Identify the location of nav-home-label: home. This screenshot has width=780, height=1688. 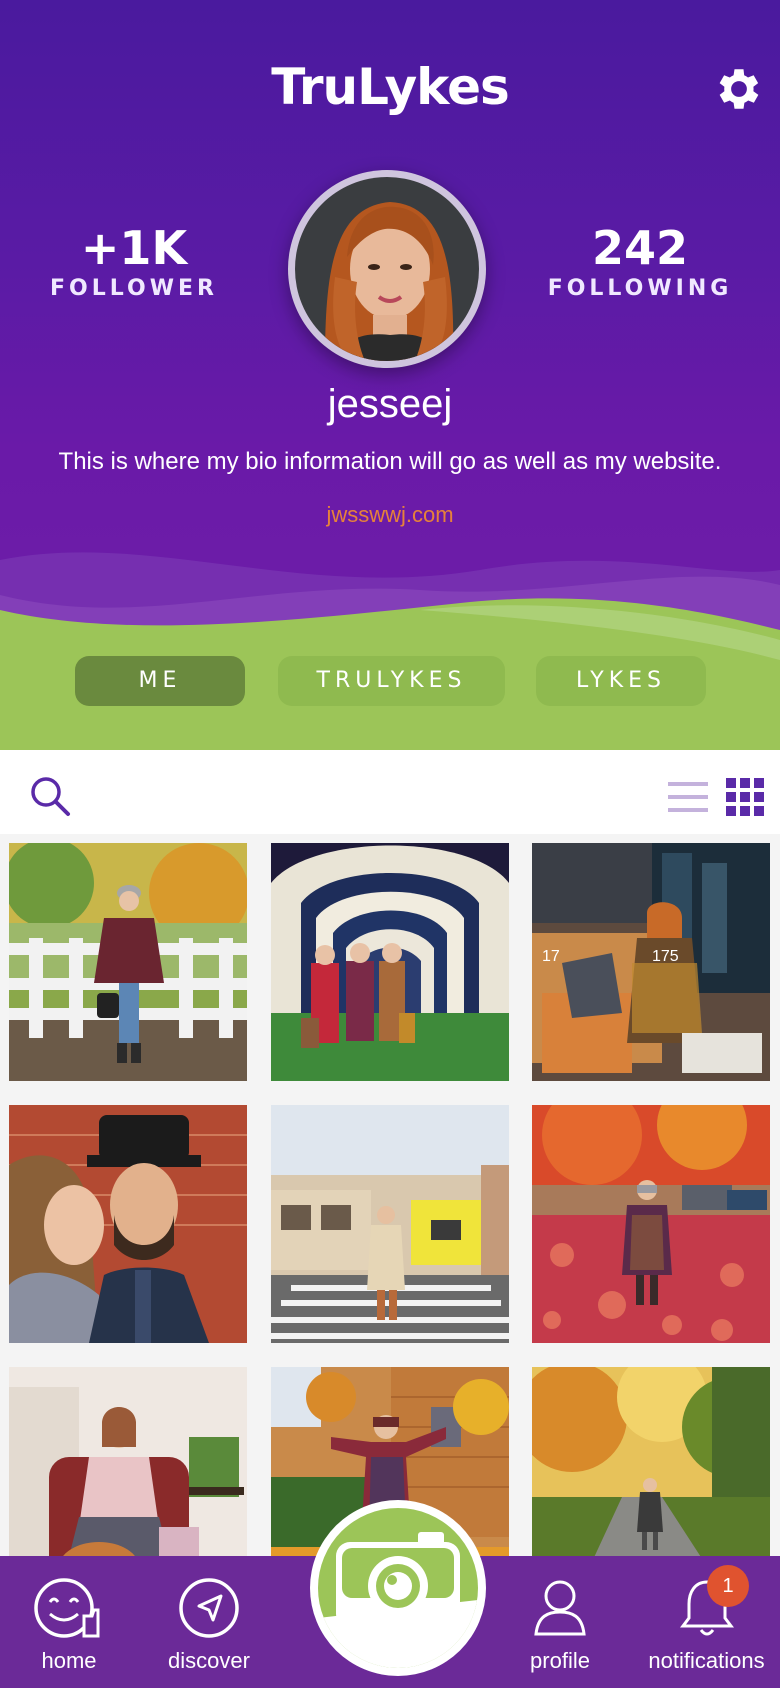
(69, 1660).